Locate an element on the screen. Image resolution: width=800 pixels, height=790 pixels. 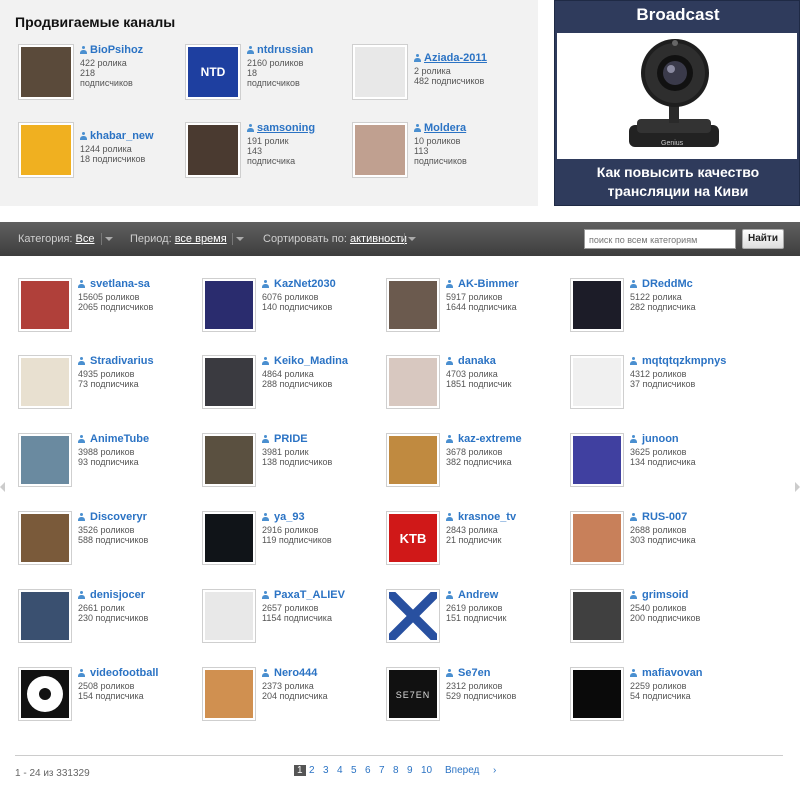
channel-card: grimsoid 2540 роликов 200 подписчиков is located at coordinates (655, 619).